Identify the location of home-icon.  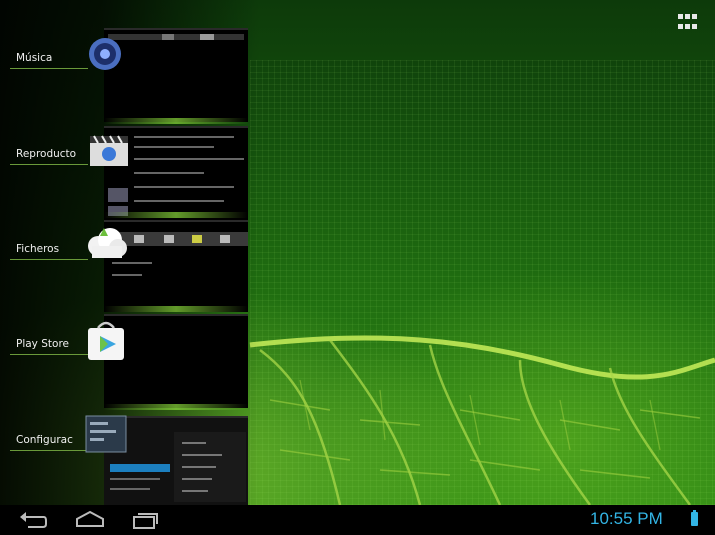
(90, 520).